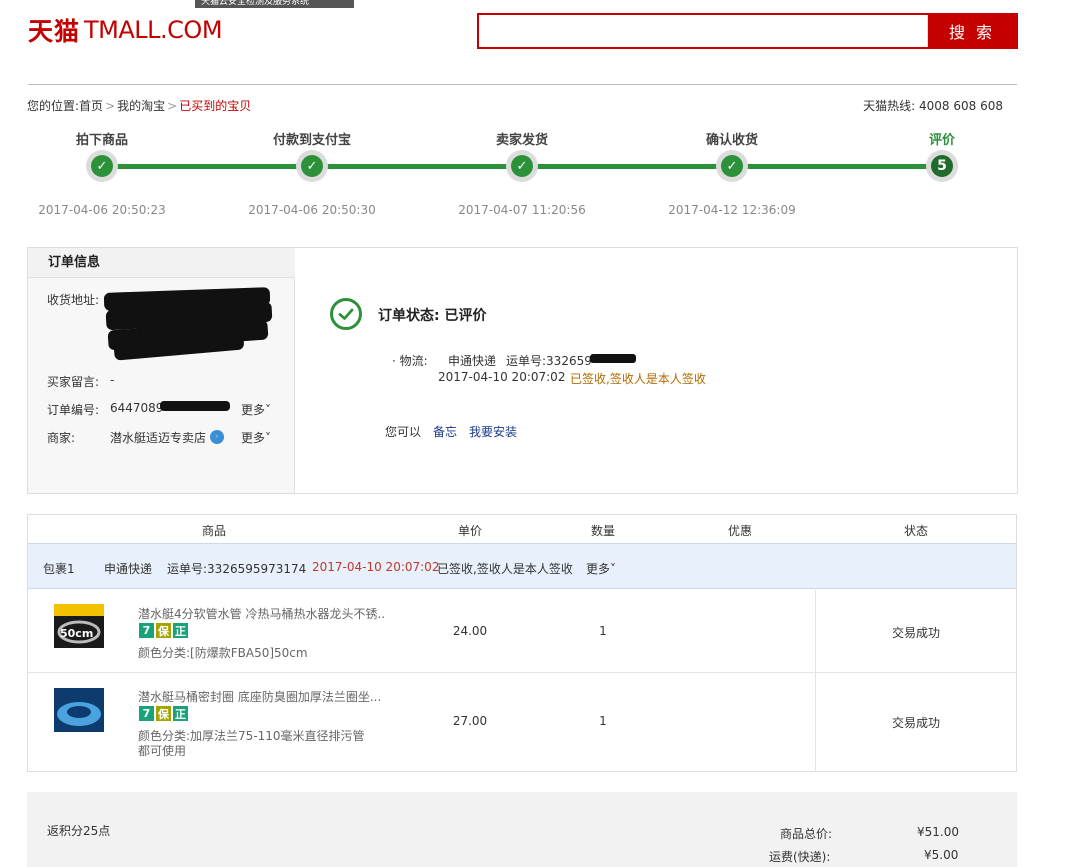 The image size is (1067, 867). I want to click on logo-en-text: TMALL.COM, so click(153, 30).